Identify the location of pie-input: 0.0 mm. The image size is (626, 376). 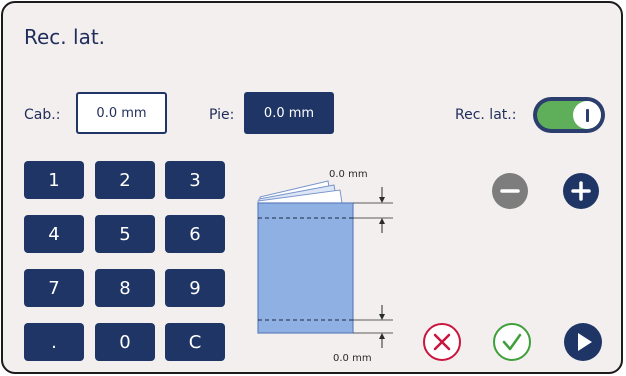
(289, 113).